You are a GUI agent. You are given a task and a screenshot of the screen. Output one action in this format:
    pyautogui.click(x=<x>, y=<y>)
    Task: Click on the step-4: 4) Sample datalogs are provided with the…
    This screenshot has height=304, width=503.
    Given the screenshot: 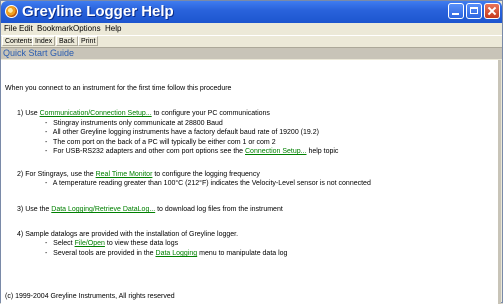 What is the action you would take?
    pyautogui.click(x=128, y=234)
    